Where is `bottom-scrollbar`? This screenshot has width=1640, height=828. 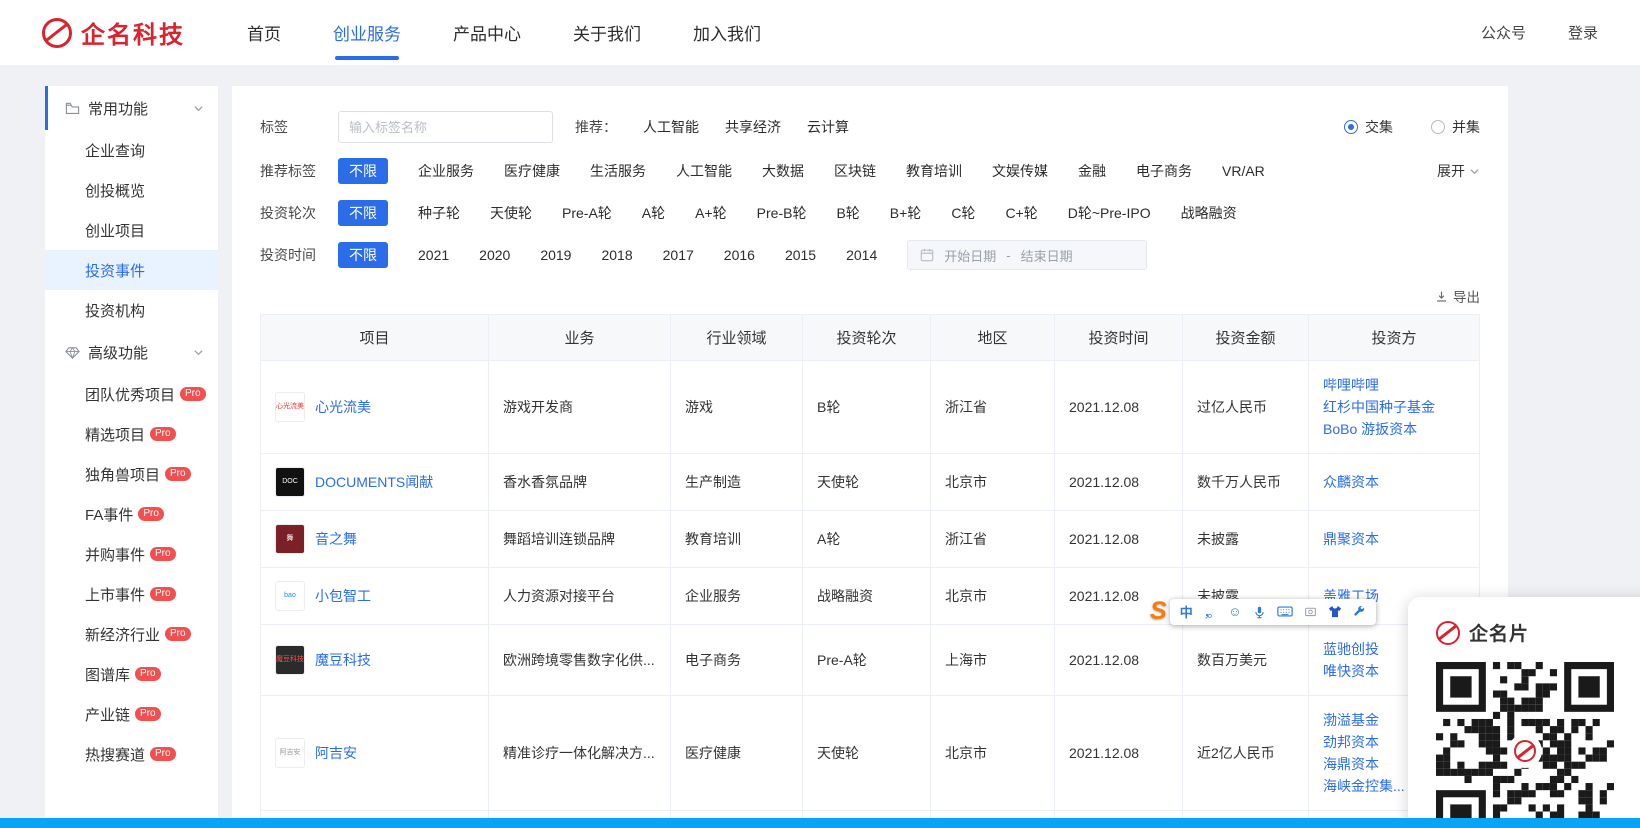
bottom-scrollbar is located at coordinates (820, 823).